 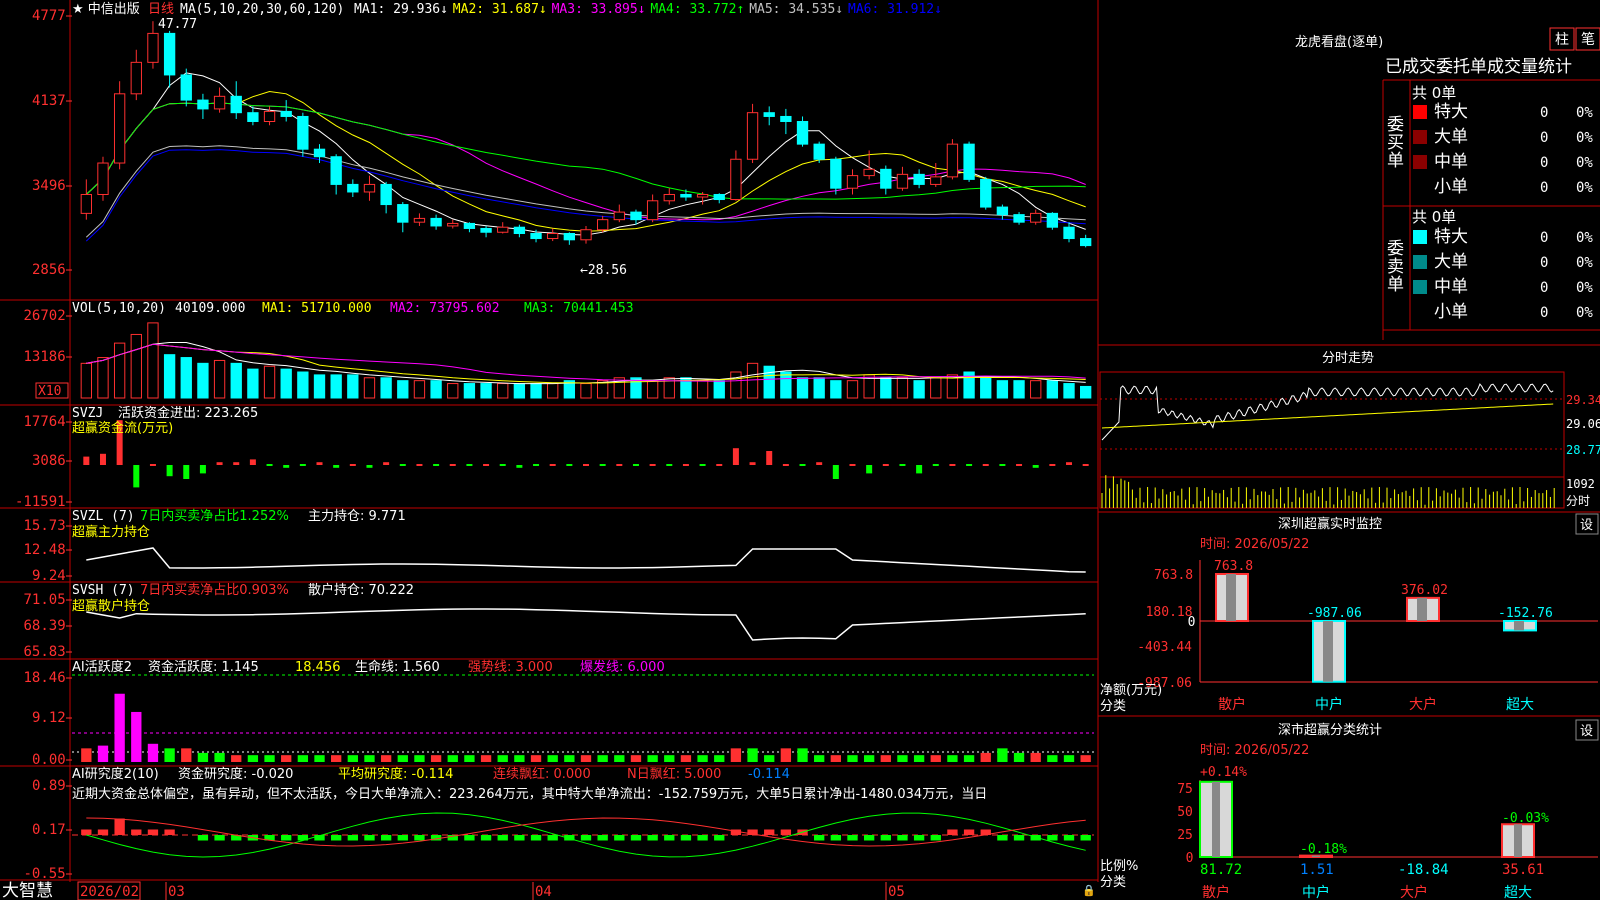 What do you see at coordinates (1451, 312) in the screenshot?
I see `dt-sell-name-3: 小单` at bounding box center [1451, 312].